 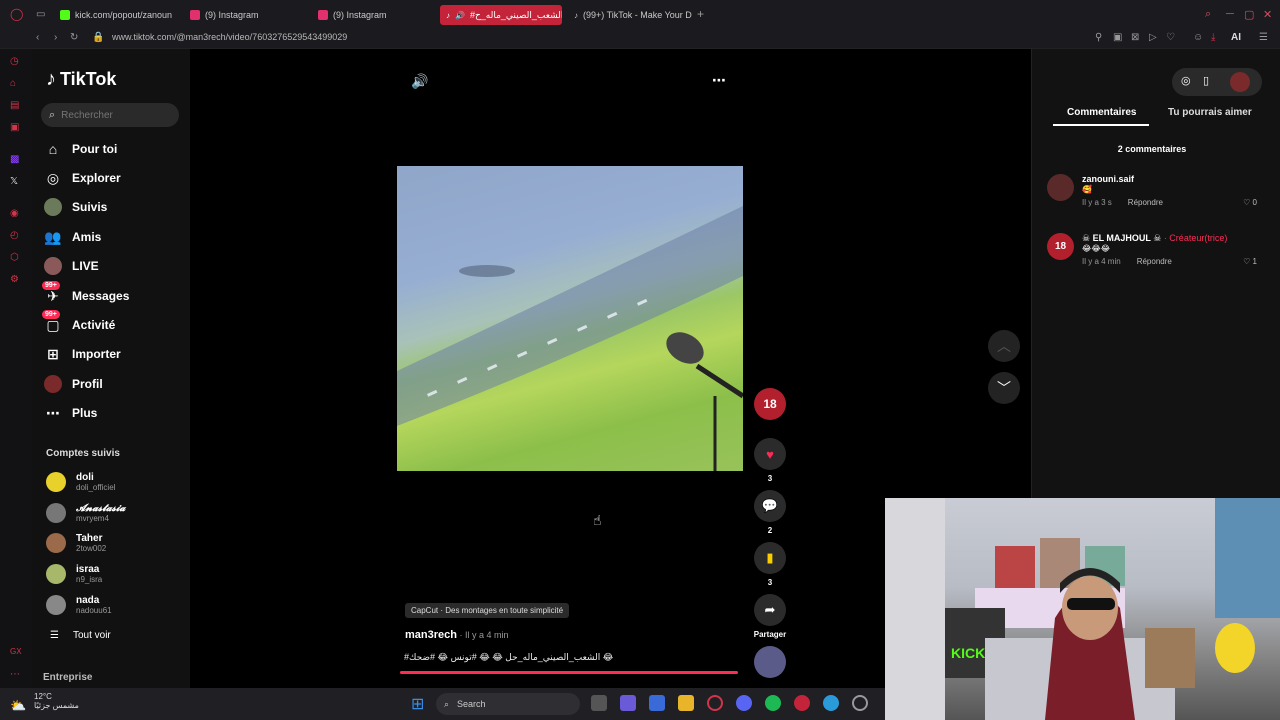 I want to click on obs-icon, so click(x=860, y=703).